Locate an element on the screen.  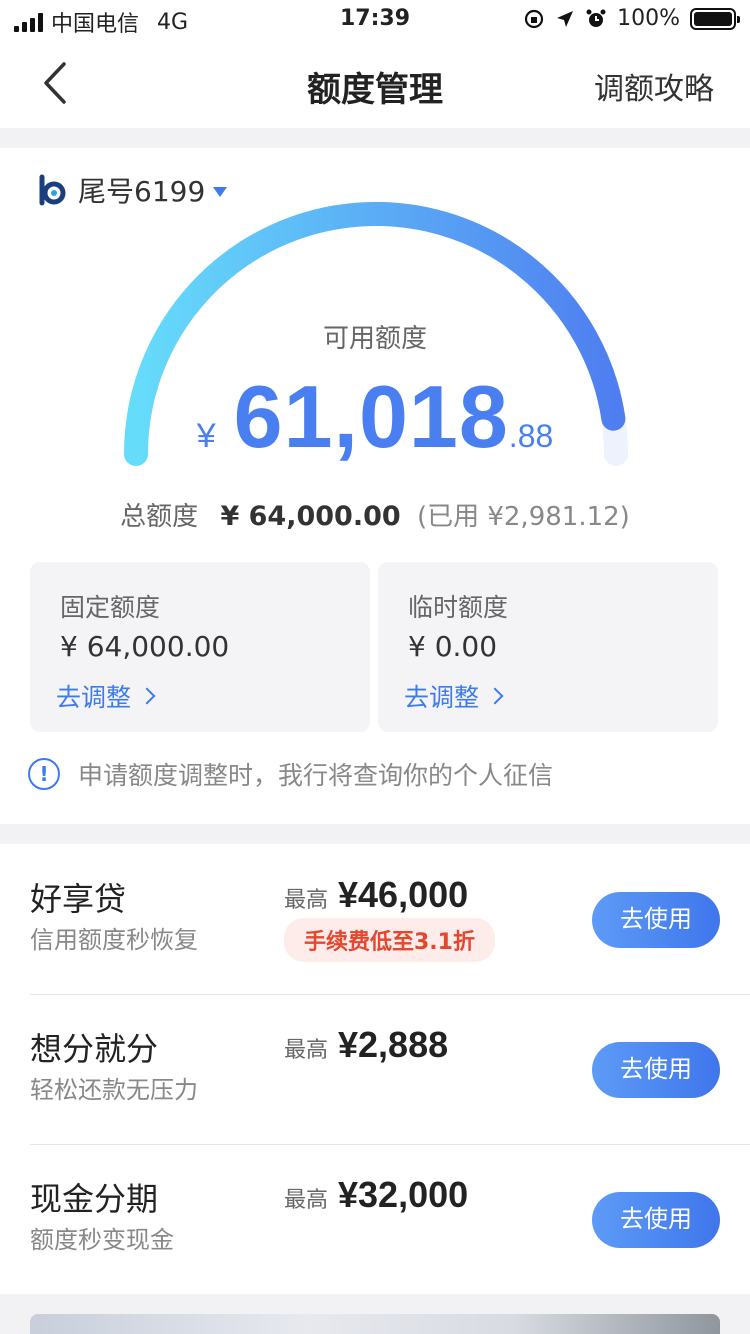
battery-icon is located at coordinates (715, 18).